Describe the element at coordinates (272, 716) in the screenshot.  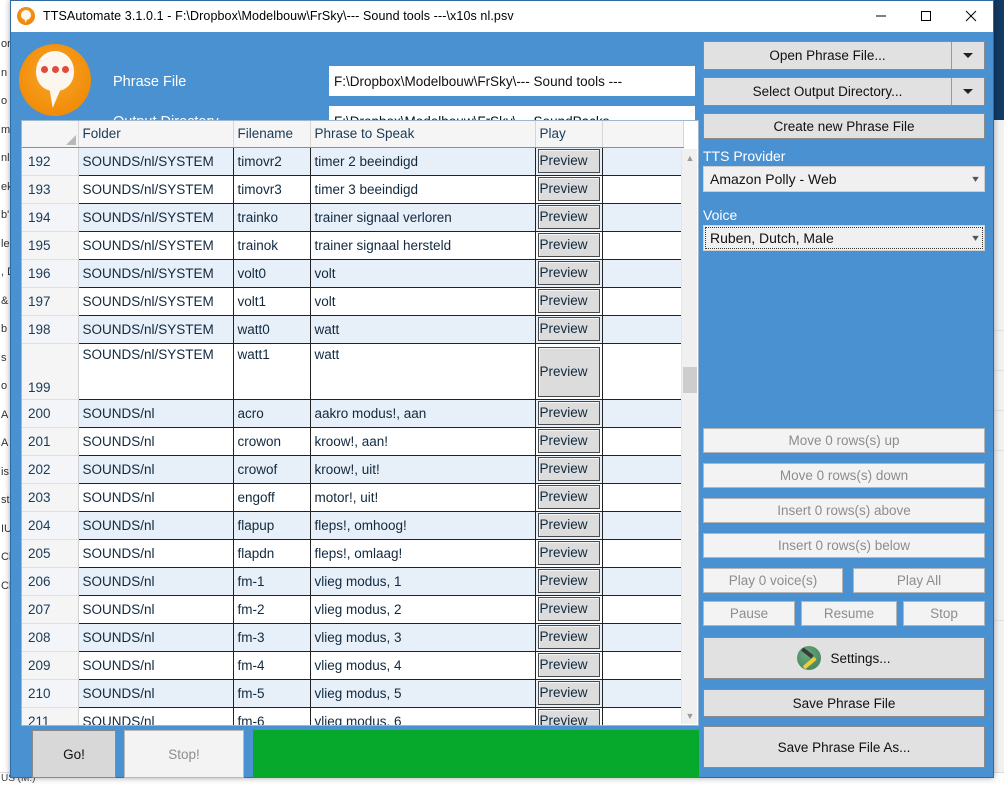
I see `filename-cell: fm-6` at that location.